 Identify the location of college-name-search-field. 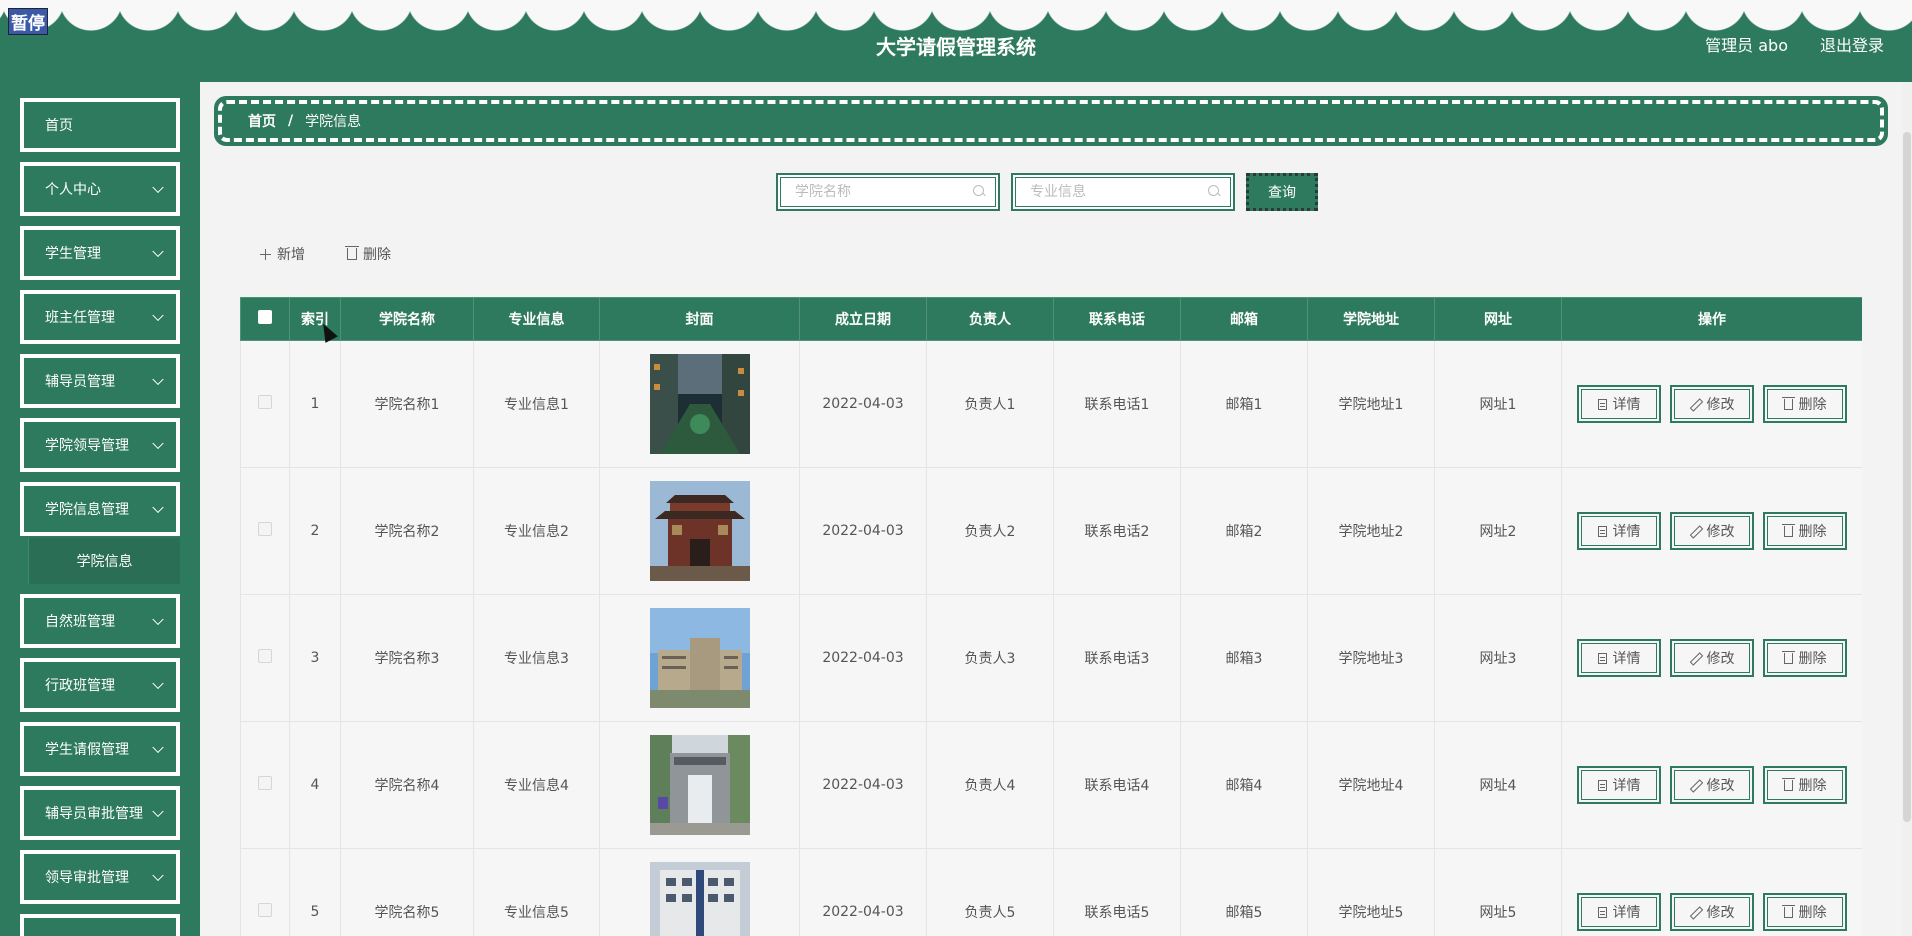
(888, 192).